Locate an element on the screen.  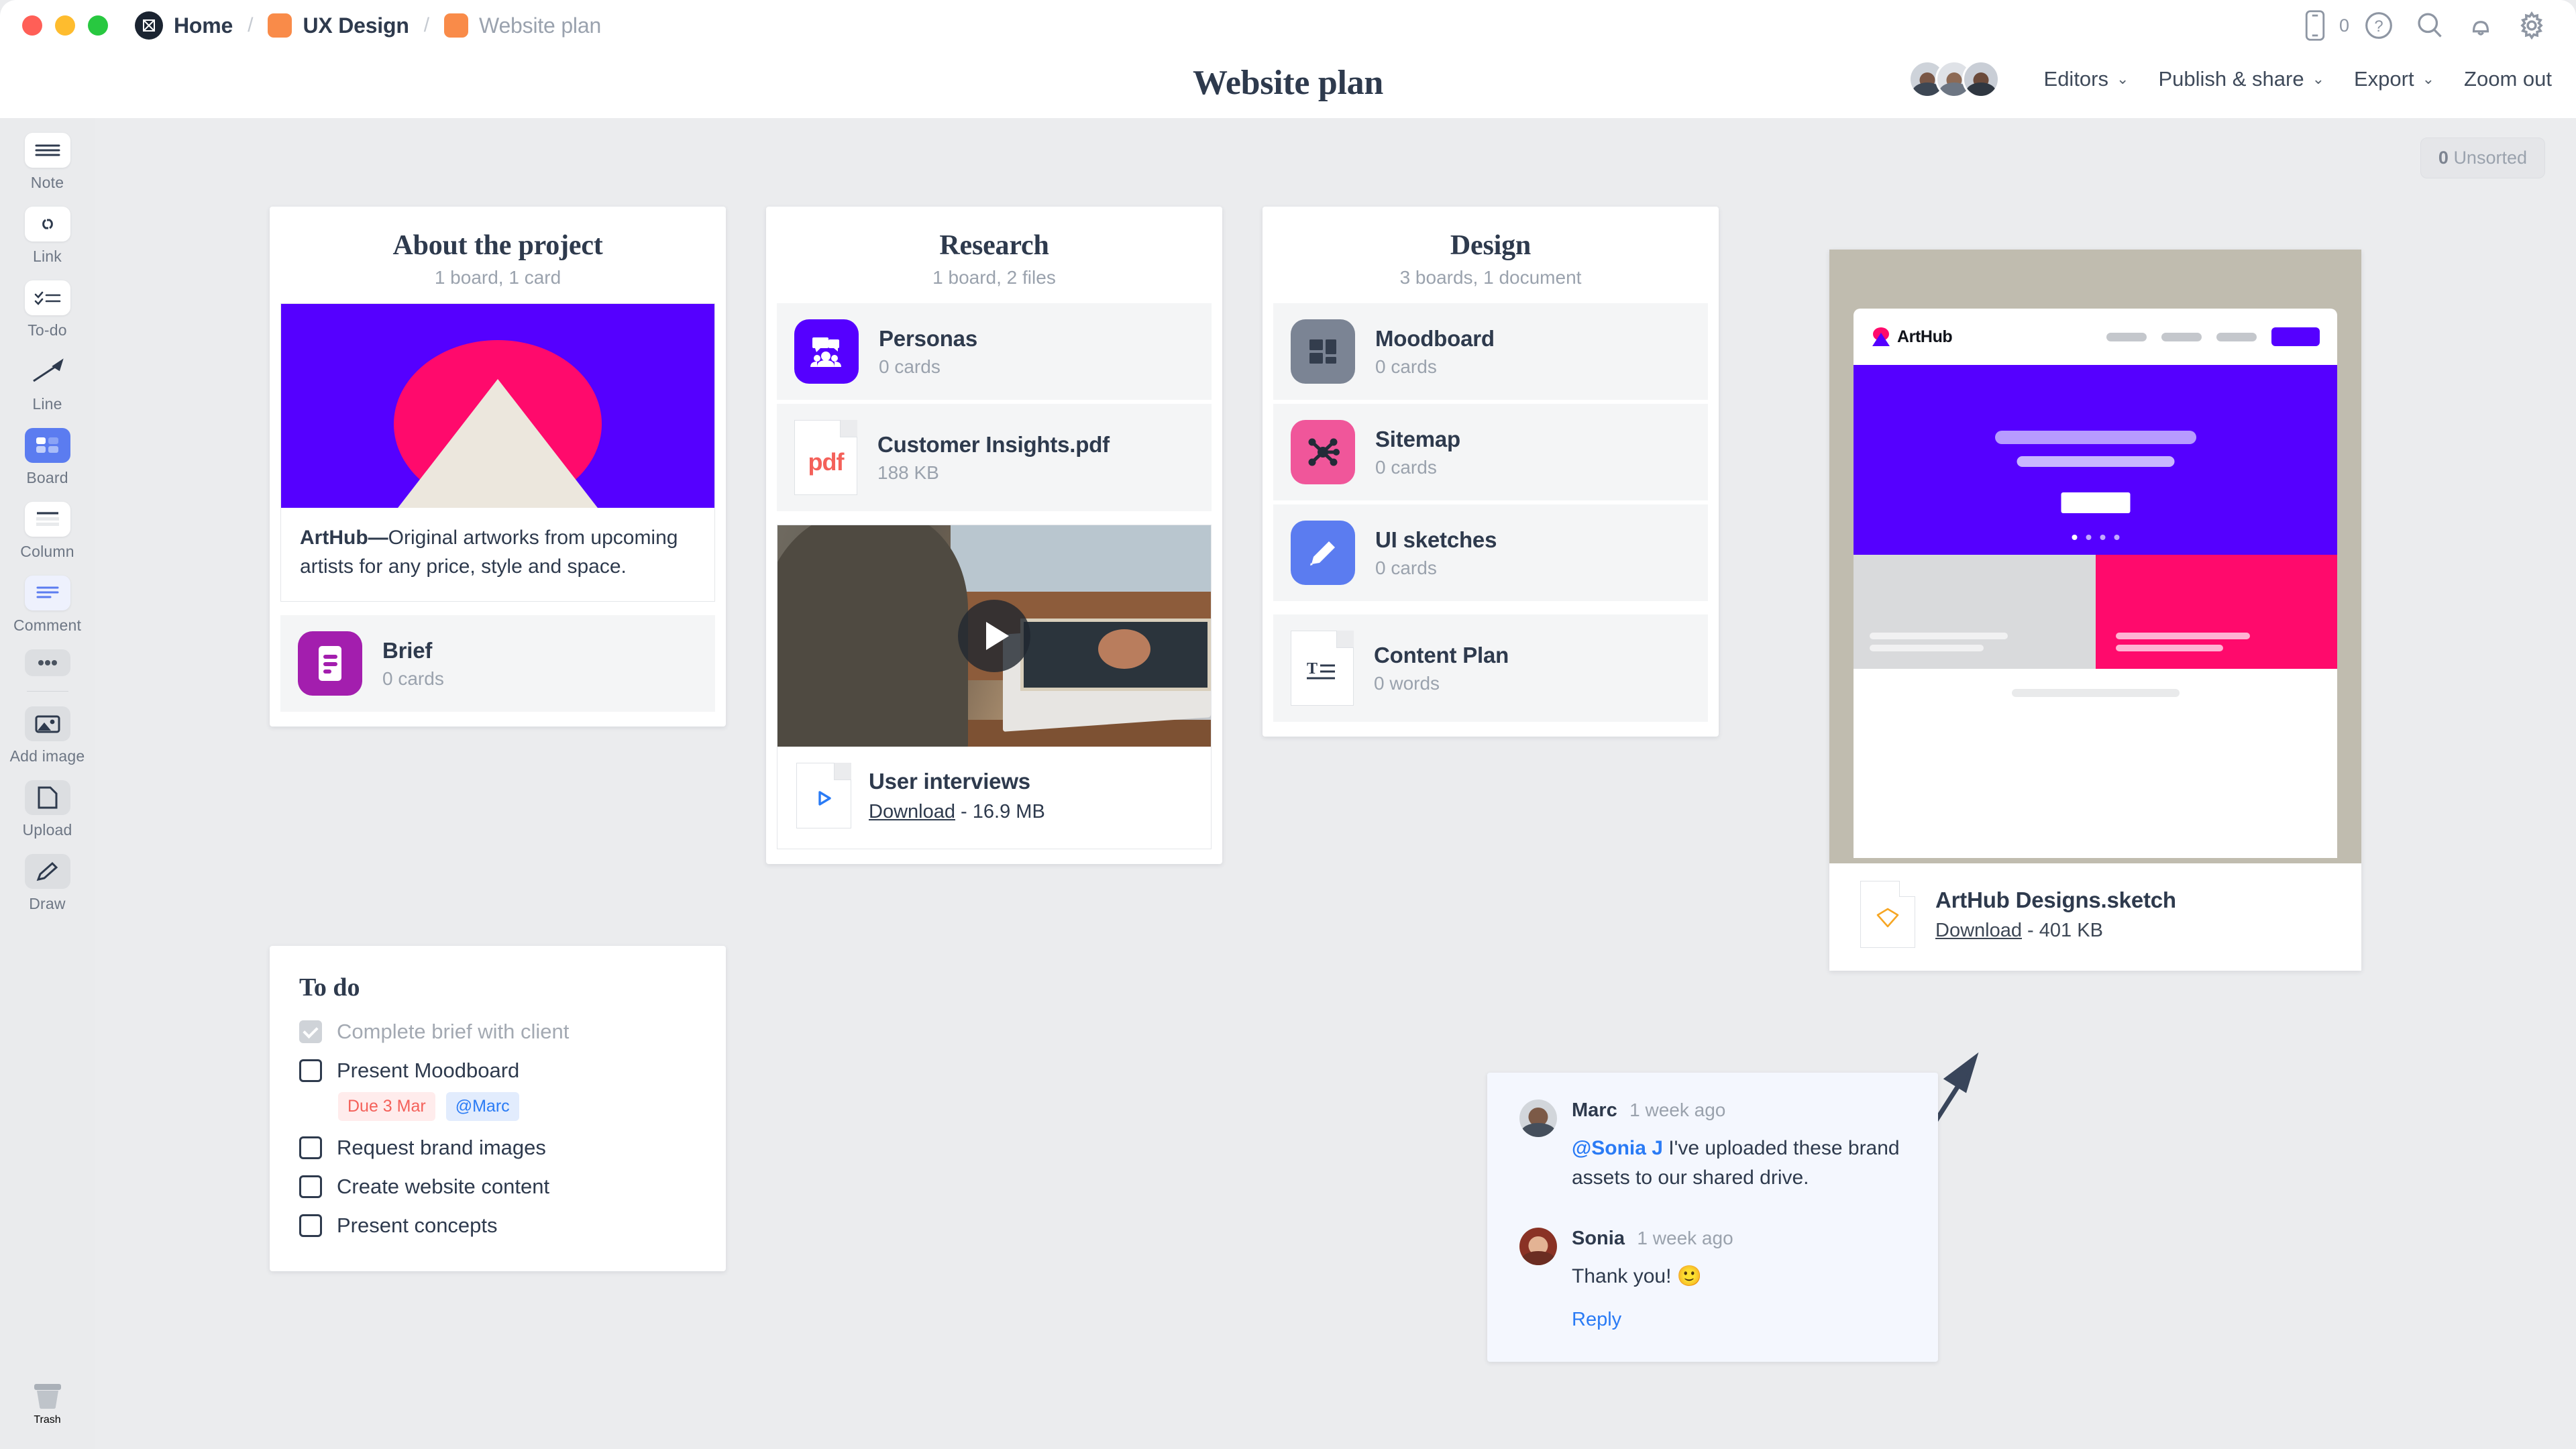
mobile-icon is located at coordinates (2315, 25).